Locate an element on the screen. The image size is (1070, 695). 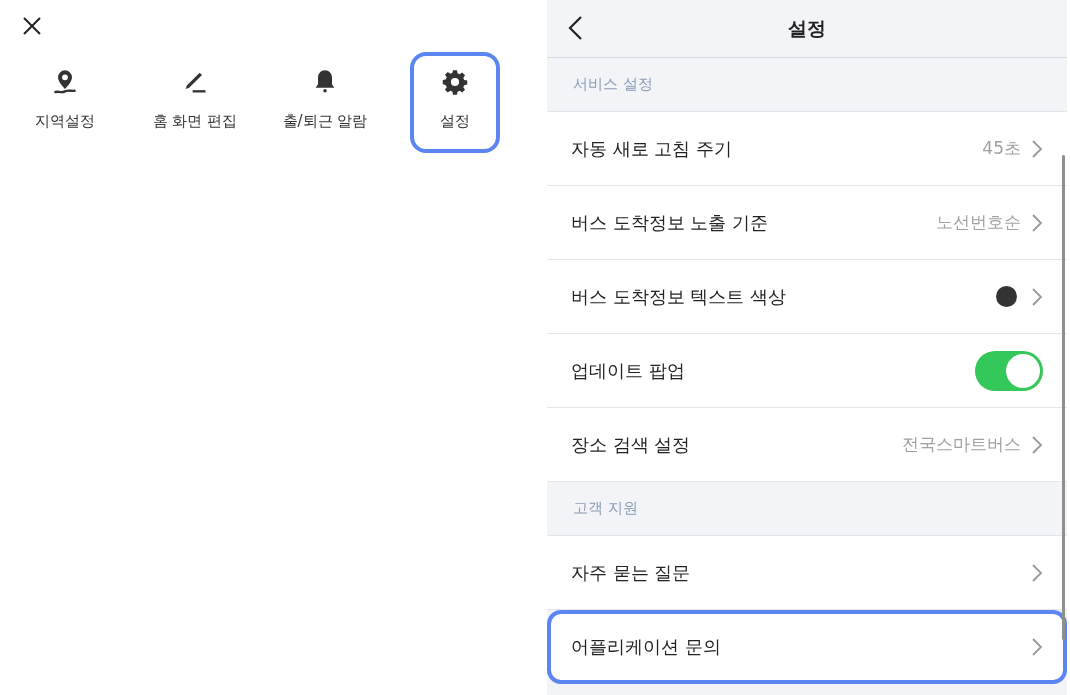
menu-item: 출/퇴근 알람 is located at coordinates (325, 102).